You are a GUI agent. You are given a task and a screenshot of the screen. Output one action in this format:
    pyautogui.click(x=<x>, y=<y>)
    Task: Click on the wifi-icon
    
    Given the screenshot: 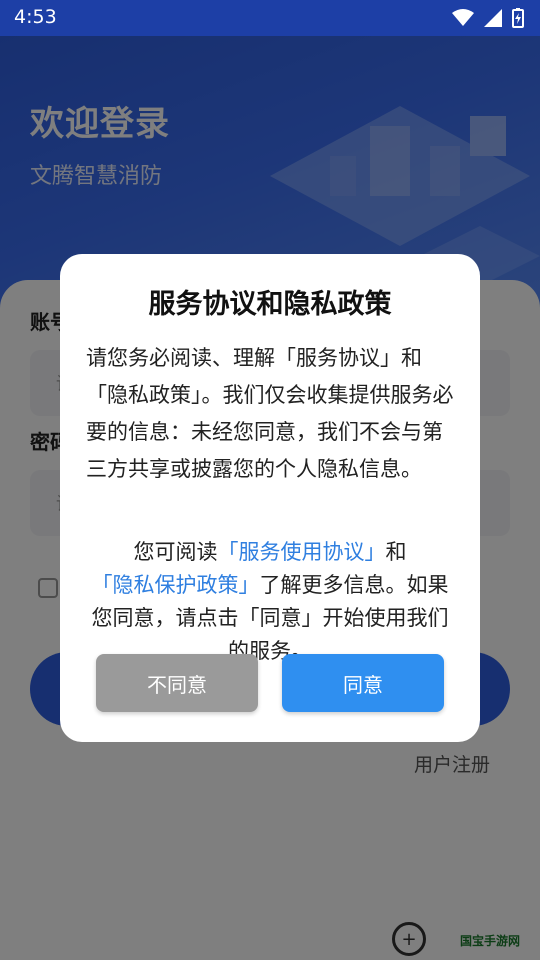 What is the action you would take?
    pyautogui.click(x=463, y=18)
    